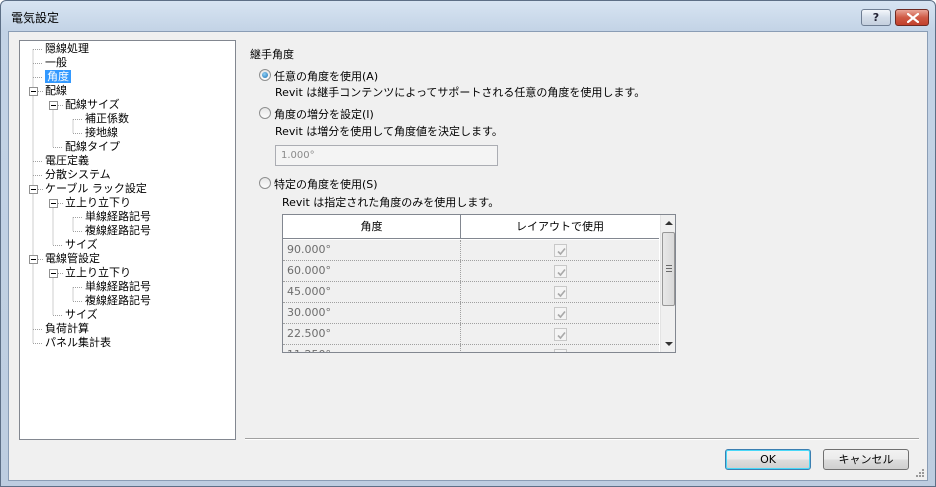 The width and height of the screenshot is (936, 487). I want to click on tree-item-label: 配線, so click(56, 90).